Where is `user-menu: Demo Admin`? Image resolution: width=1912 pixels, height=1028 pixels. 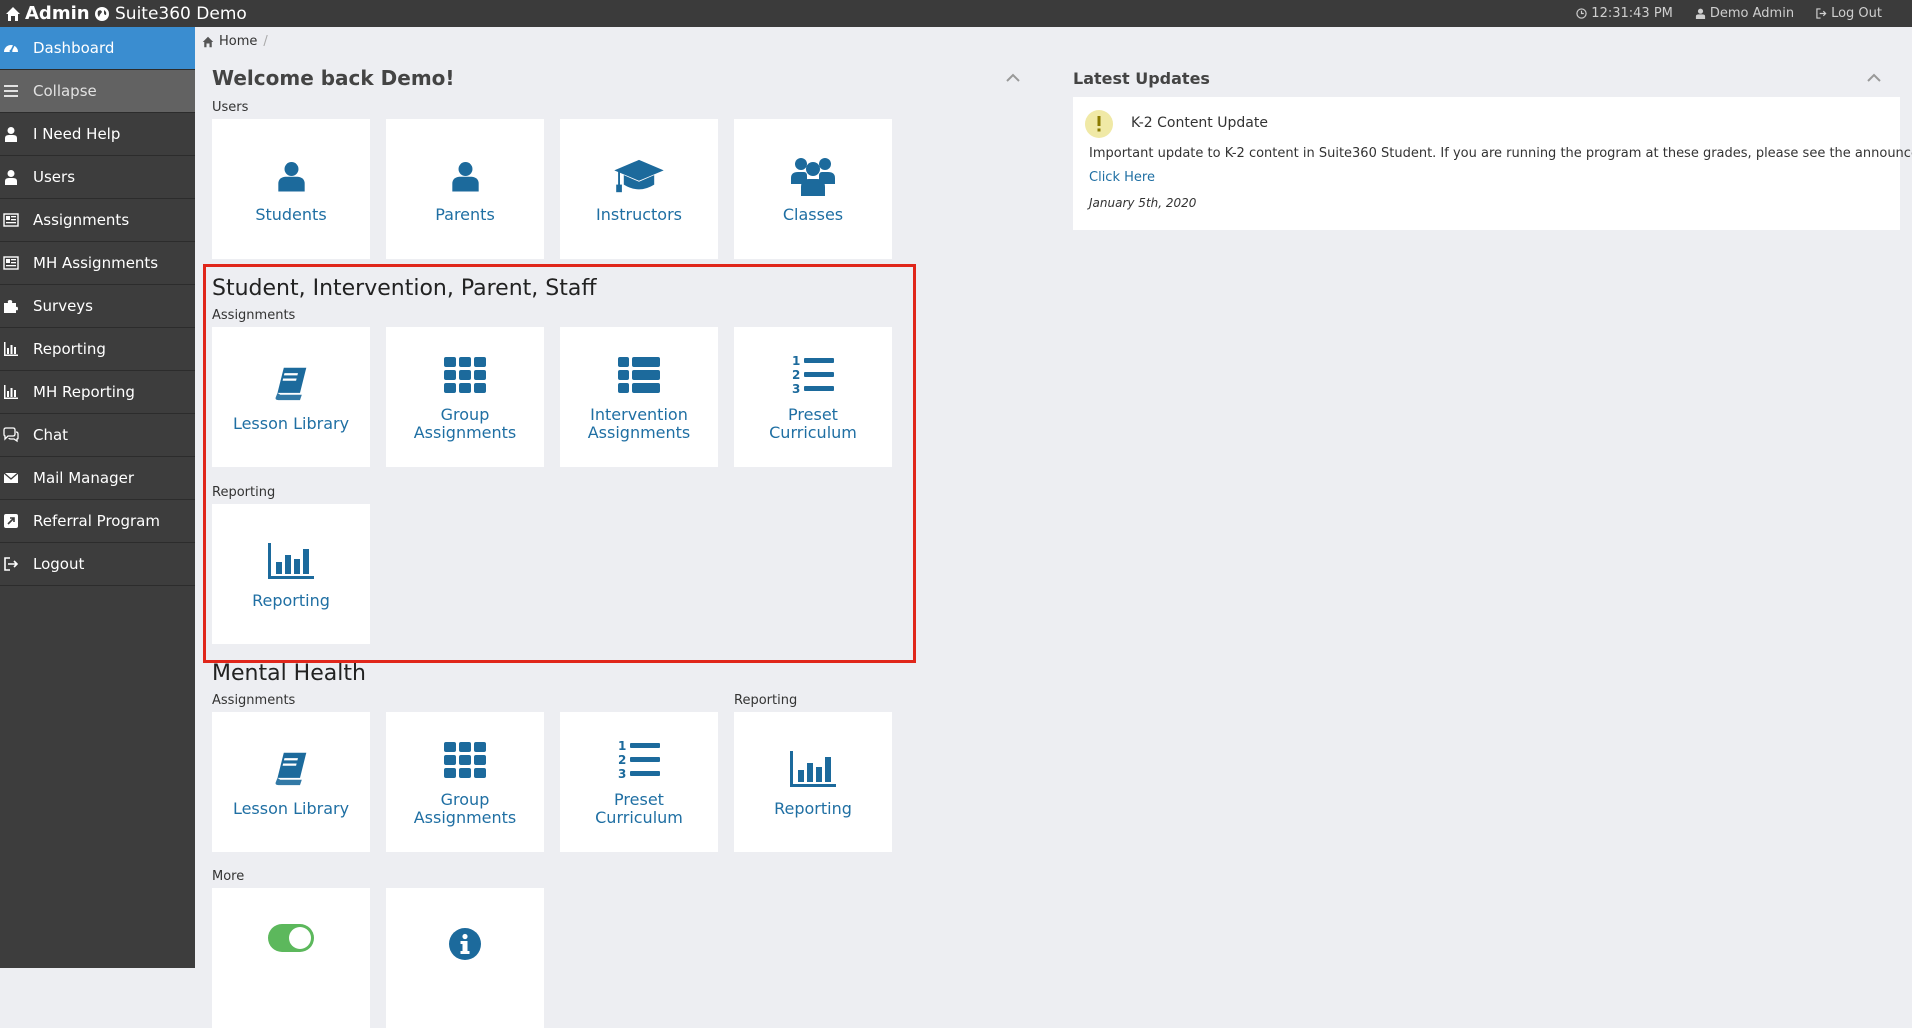
user-menu: Demo Admin is located at coordinates (1744, 13).